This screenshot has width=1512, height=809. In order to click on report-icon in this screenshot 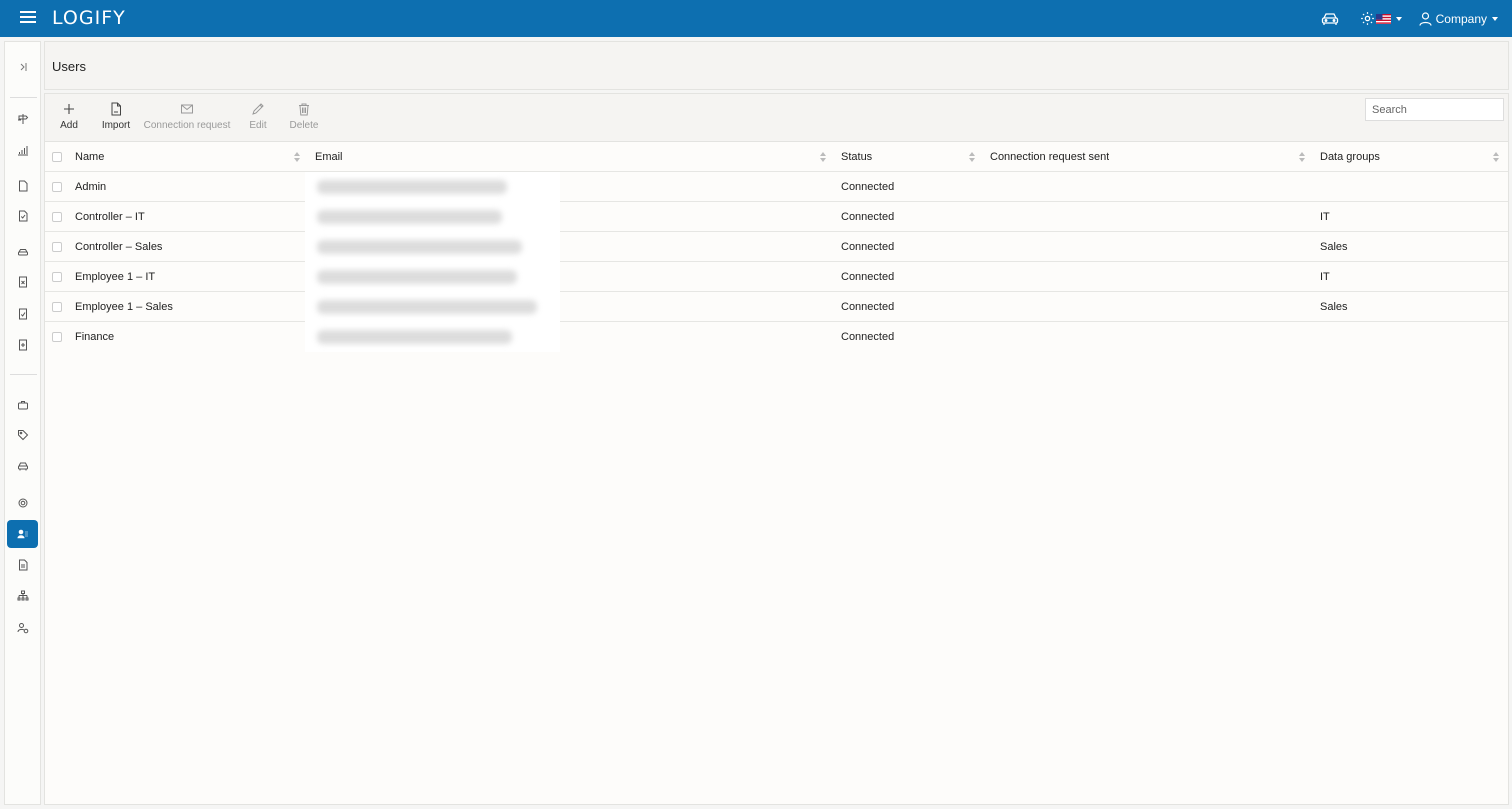, I will do `click(22, 565)`.